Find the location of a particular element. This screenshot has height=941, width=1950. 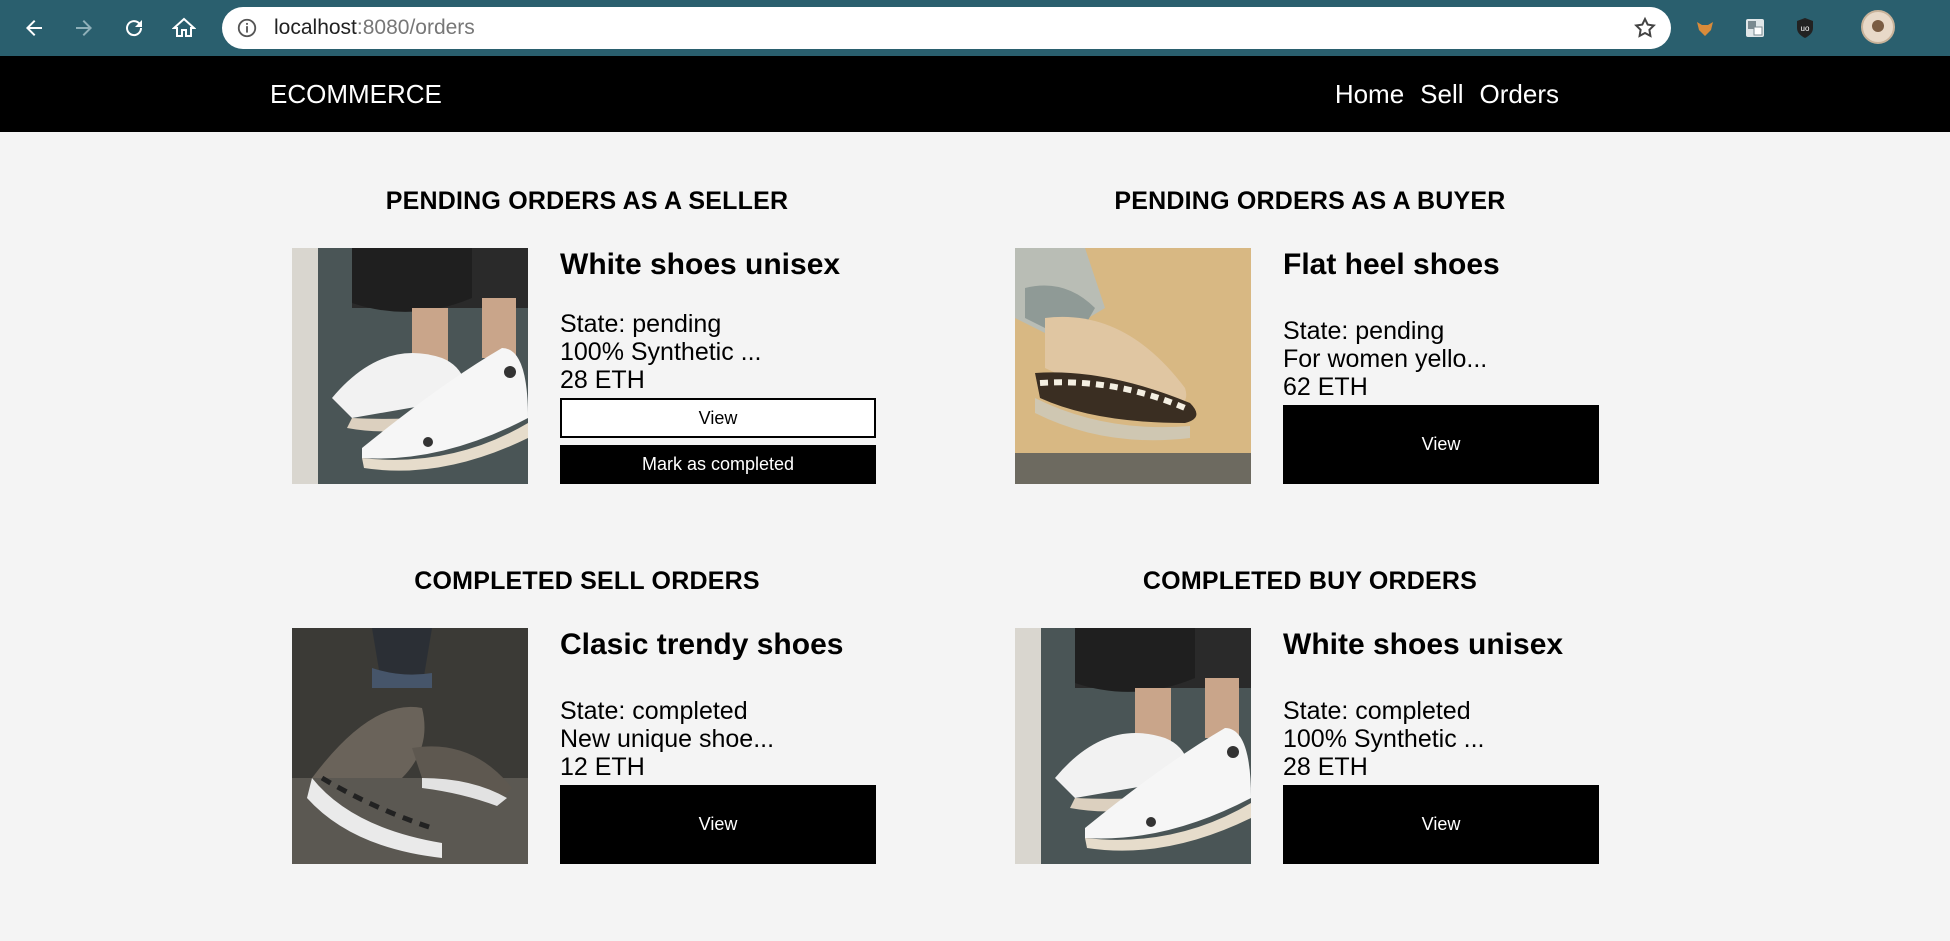

back-button is located at coordinates (34, 28).